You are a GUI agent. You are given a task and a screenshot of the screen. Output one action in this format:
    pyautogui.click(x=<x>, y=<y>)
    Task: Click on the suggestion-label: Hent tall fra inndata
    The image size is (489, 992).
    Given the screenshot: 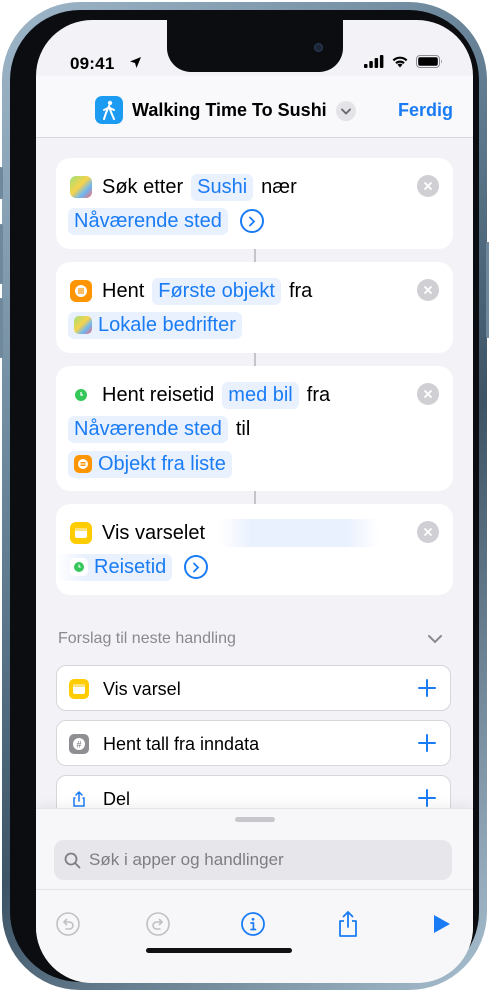 What is the action you would take?
    pyautogui.click(x=181, y=744)
    